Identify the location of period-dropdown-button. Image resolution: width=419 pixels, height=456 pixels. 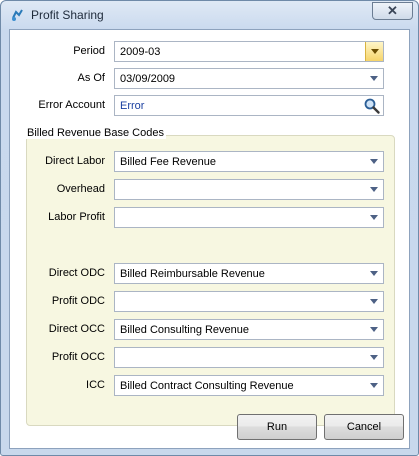
(374, 51).